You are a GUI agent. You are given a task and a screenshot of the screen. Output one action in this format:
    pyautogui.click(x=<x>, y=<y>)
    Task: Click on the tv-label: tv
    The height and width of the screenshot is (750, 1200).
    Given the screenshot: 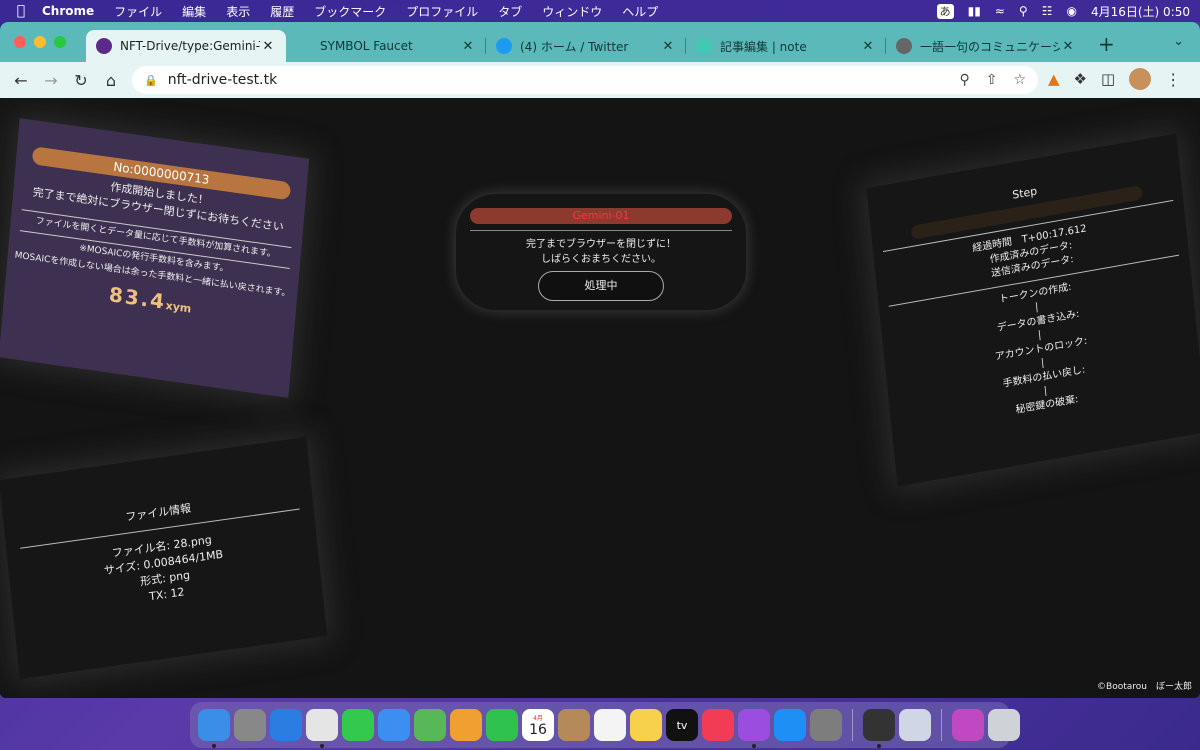 What is the action you would take?
    pyautogui.click(x=682, y=725)
    